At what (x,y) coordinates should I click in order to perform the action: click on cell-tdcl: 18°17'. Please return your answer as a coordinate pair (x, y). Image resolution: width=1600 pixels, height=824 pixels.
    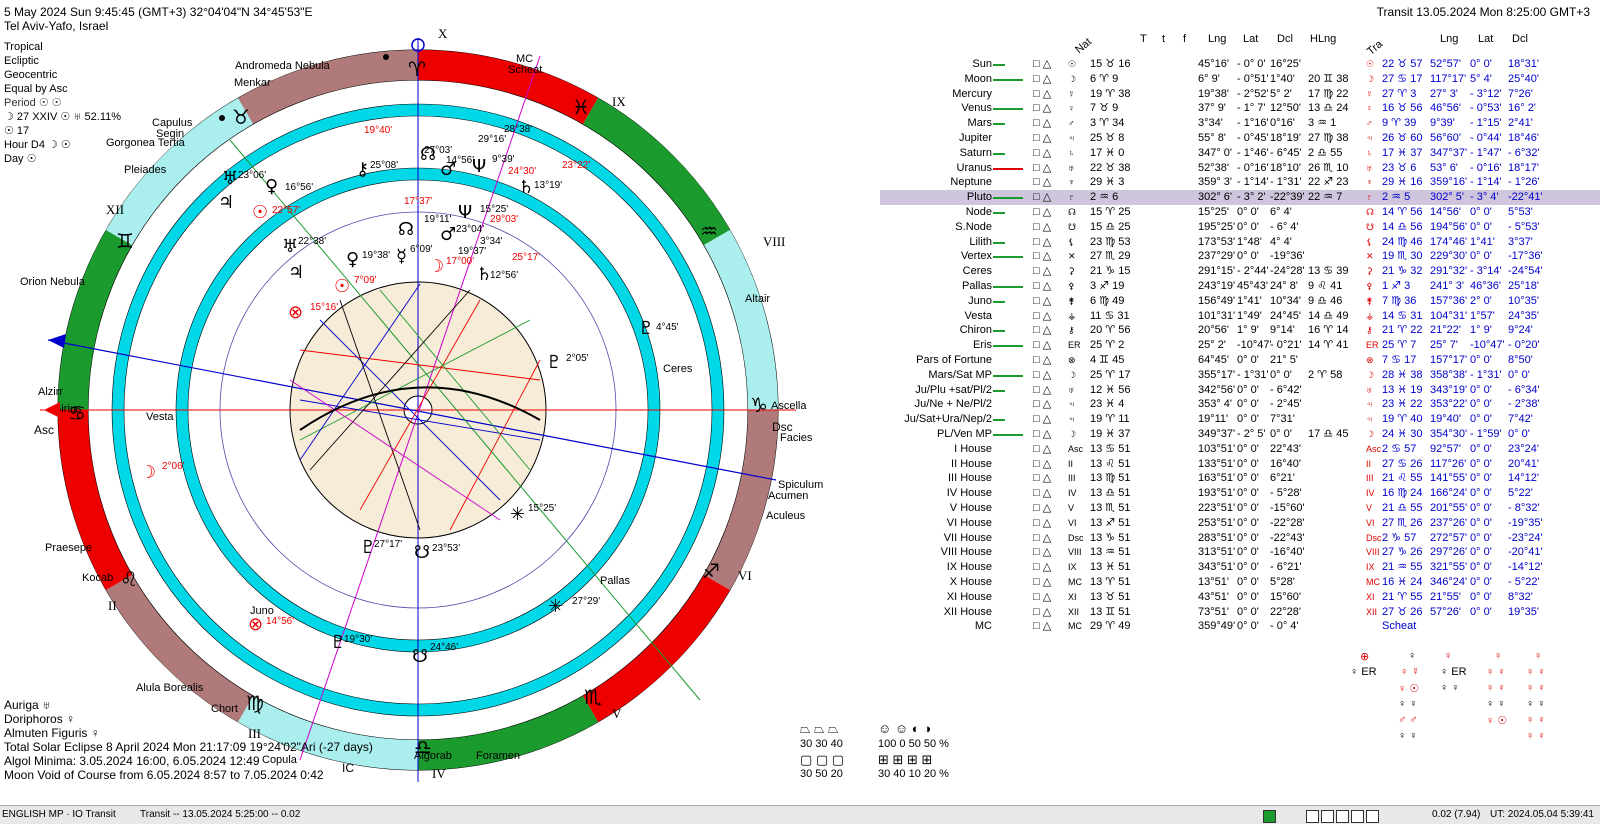
    Looking at the image, I should click on (1523, 167).